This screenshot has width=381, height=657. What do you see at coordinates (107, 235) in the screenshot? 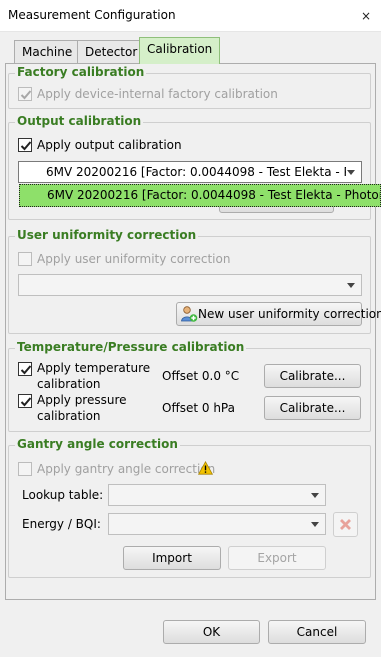
I see `group-title: User uniformity correction` at bounding box center [107, 235].